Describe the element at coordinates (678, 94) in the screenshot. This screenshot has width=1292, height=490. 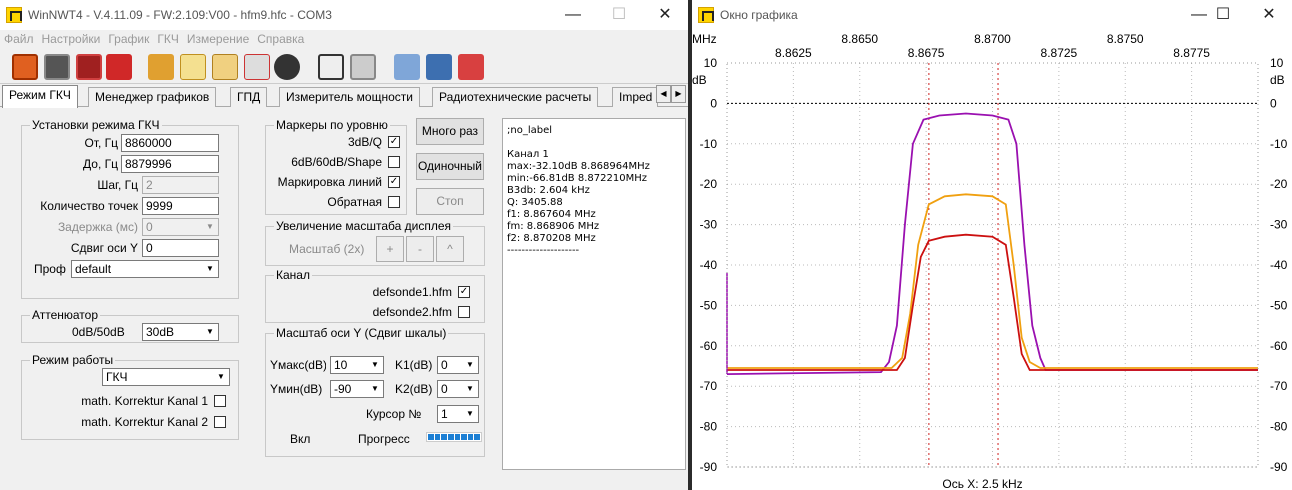
I see `tab-right-icon: ▶` at that location.